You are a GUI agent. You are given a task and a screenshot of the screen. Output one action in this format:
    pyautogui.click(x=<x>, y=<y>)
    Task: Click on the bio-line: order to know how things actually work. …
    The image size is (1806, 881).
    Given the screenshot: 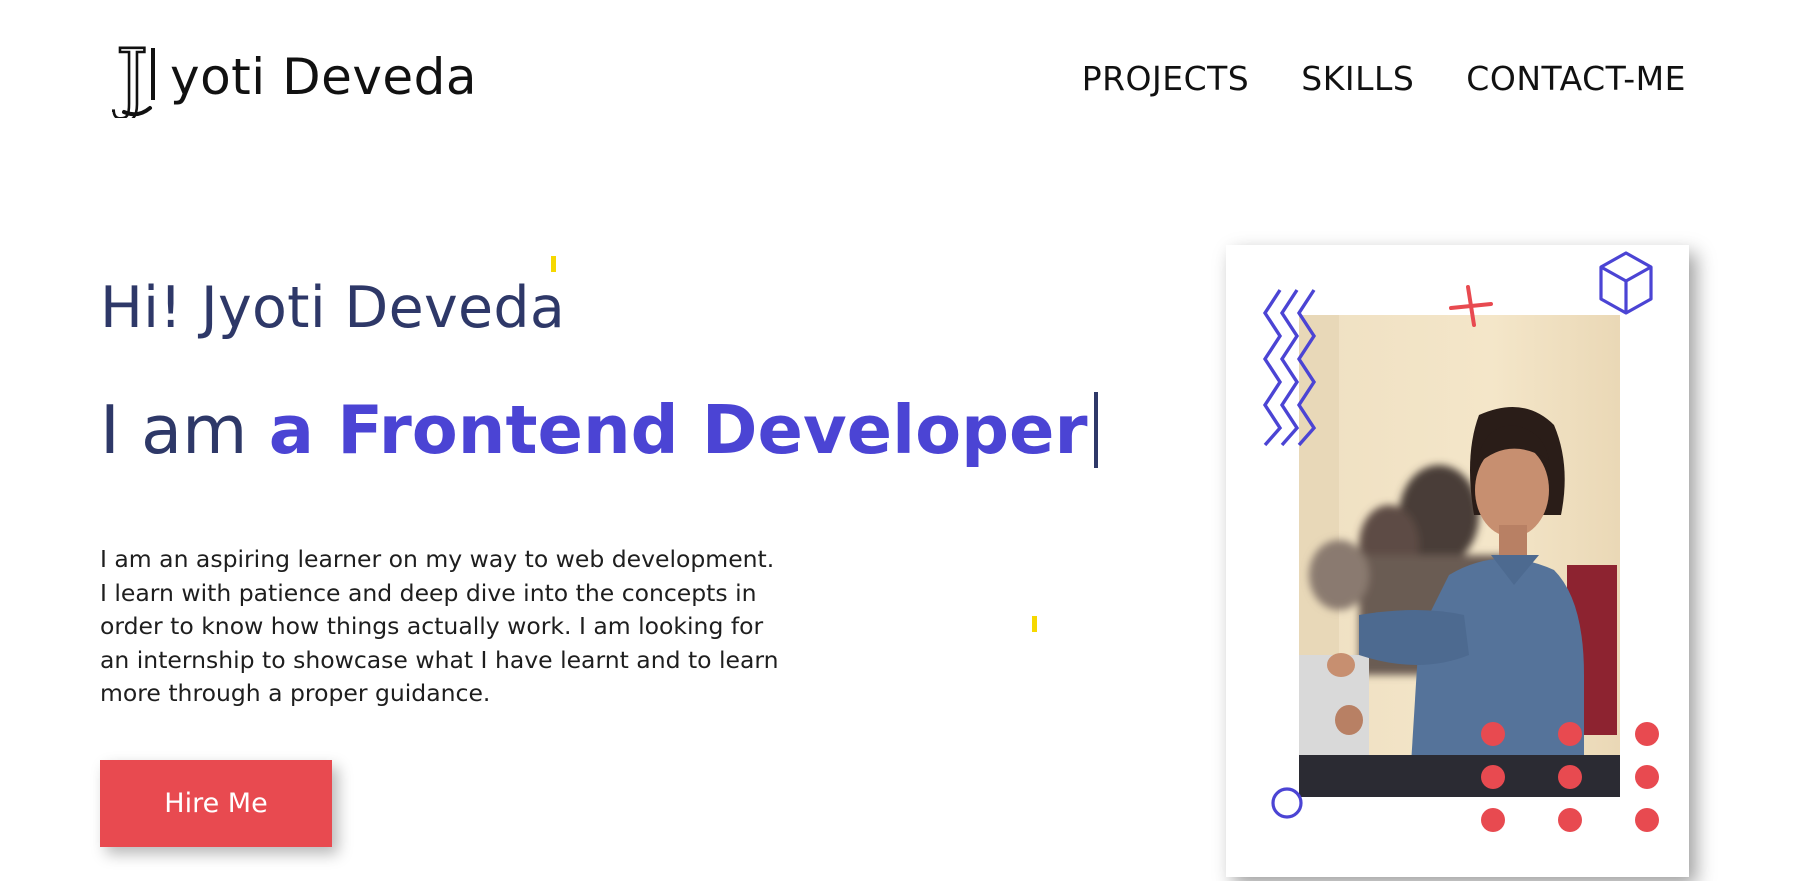 What is the action you would take?
    pyautogui.click(x=432, y=626)
    